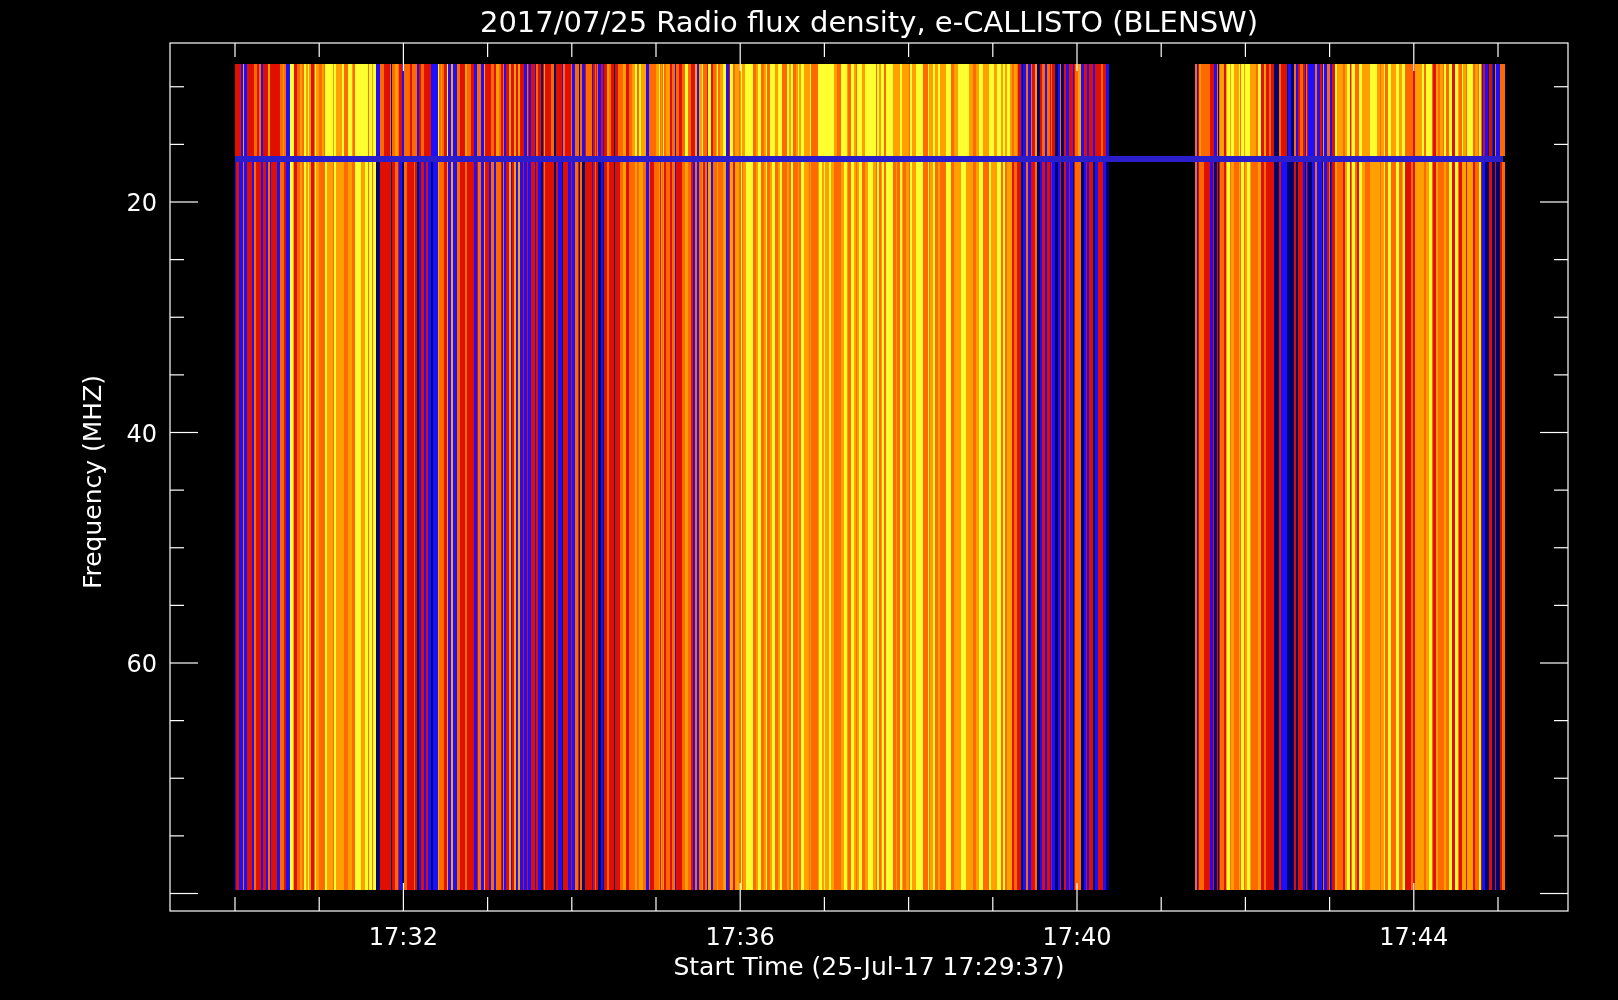 The height and width of the screenshot is (1000, 1618). Describe the element at coordinates (869, 22) in the screenshot. I see `chart-title: 2017/07/25 Radio flux density, e-CALLISTO (BLENSW)` at that location.